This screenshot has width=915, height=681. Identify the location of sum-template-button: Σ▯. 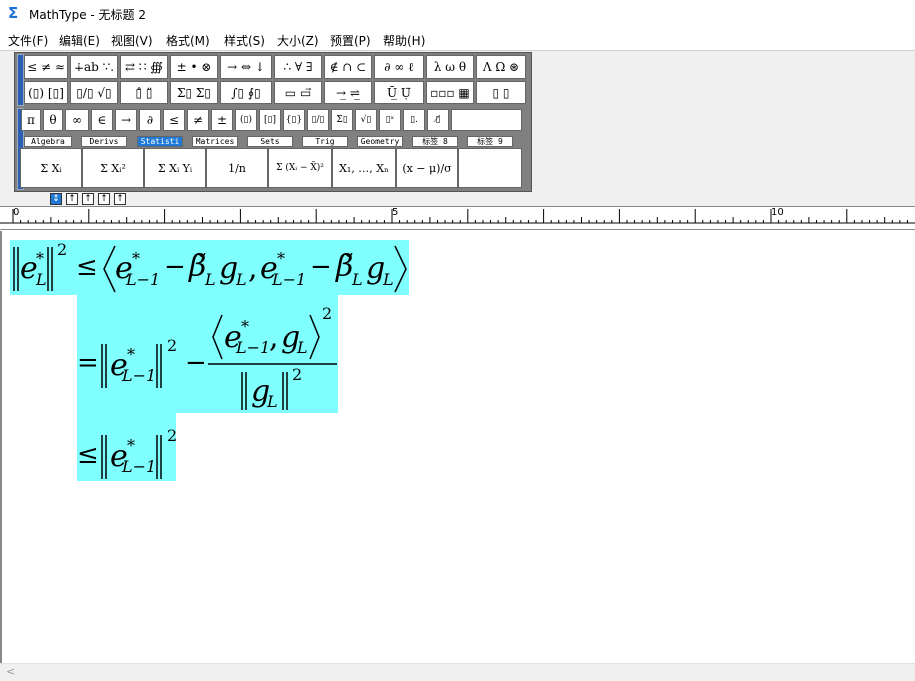
(342, 120).